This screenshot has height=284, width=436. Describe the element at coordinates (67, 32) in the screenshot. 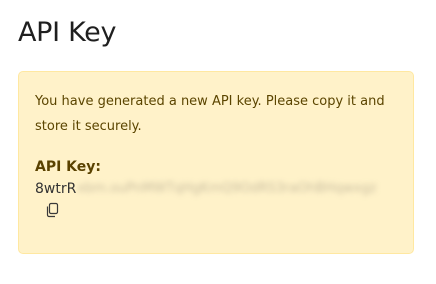

I see `page-title: API Key` at that location.